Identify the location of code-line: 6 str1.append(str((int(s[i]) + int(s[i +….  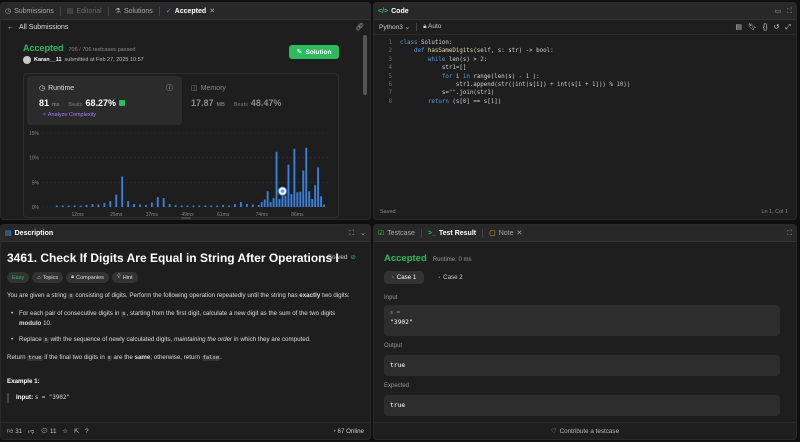
(504, 85).